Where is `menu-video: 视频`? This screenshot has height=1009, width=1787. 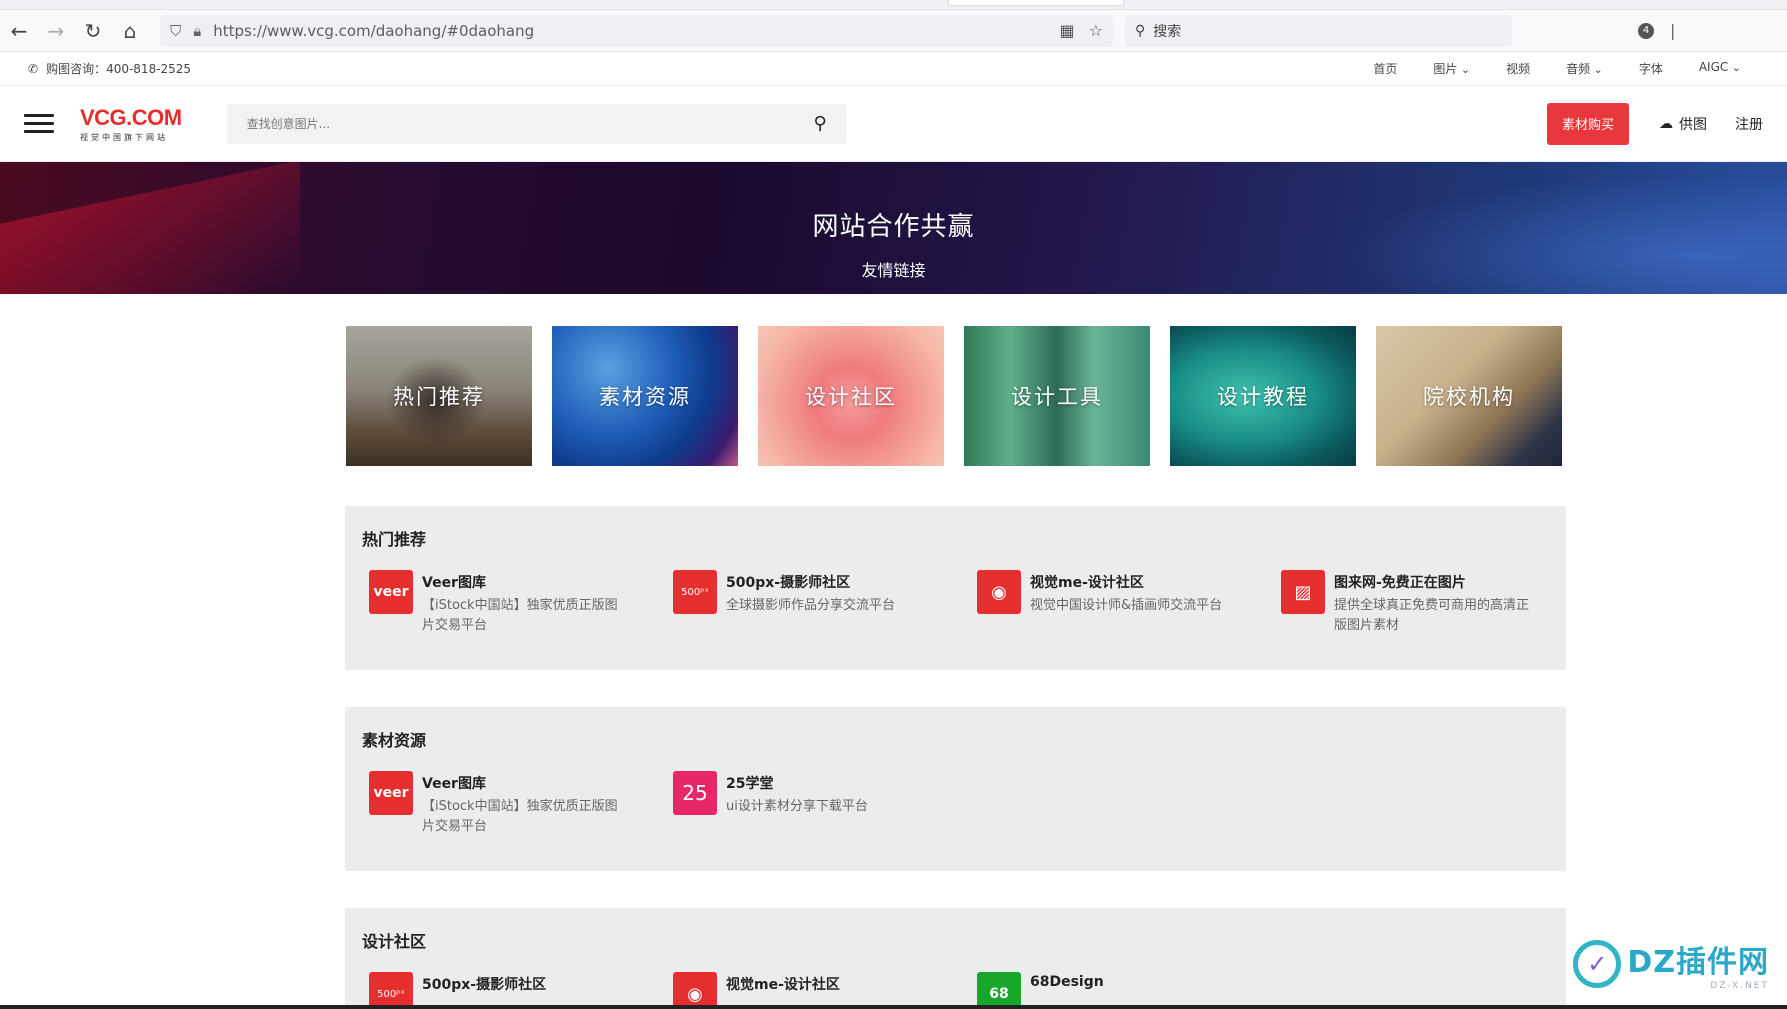
menu-video: 视频 is located at coordinates (1518, 68).